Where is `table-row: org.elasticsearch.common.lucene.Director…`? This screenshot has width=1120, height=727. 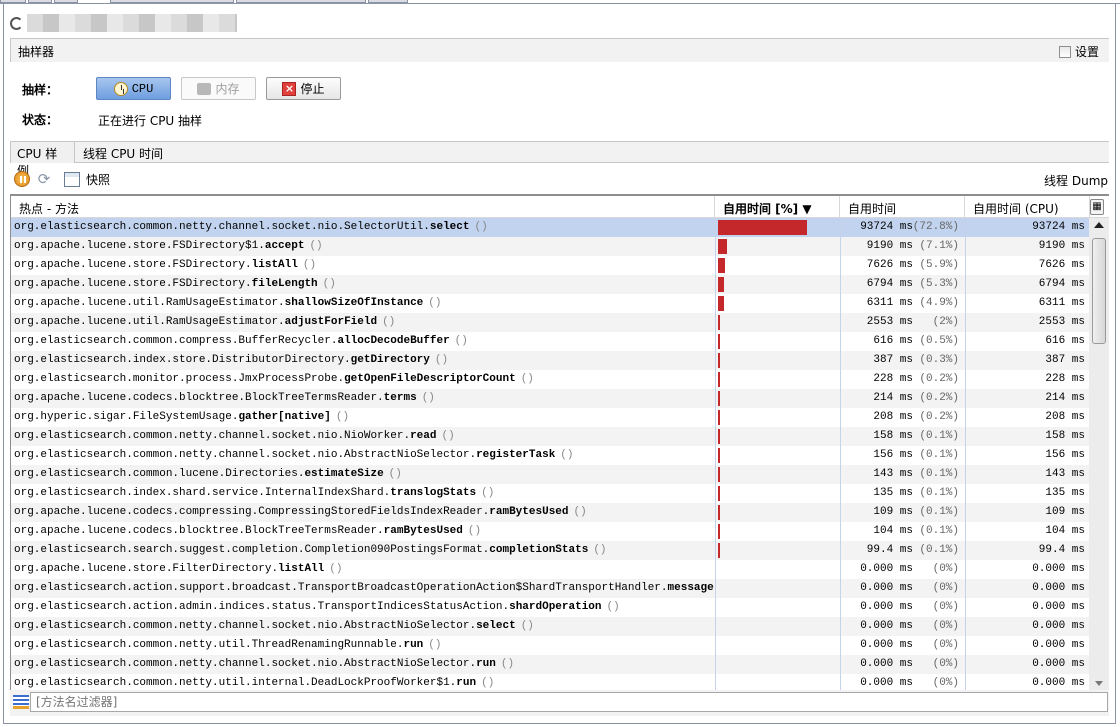
table-row: org.elasticsearch.common.lucene.Director… is located at coordinates (550, 474).